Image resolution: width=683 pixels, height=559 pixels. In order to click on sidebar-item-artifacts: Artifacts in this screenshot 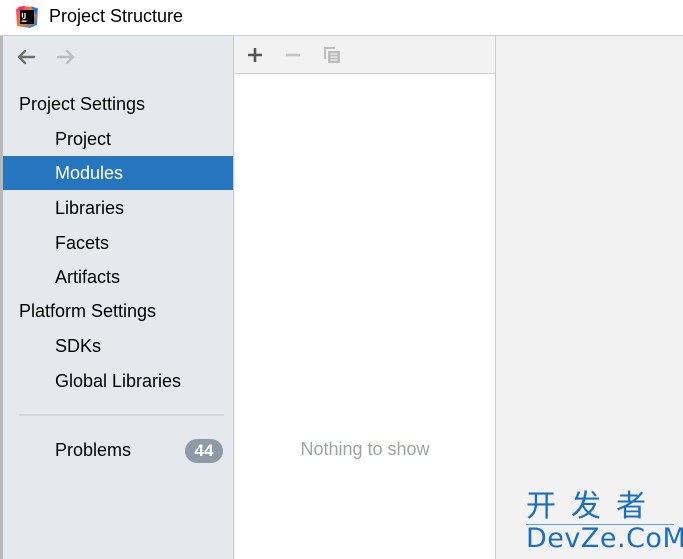, I will do `click(118, 277)`.